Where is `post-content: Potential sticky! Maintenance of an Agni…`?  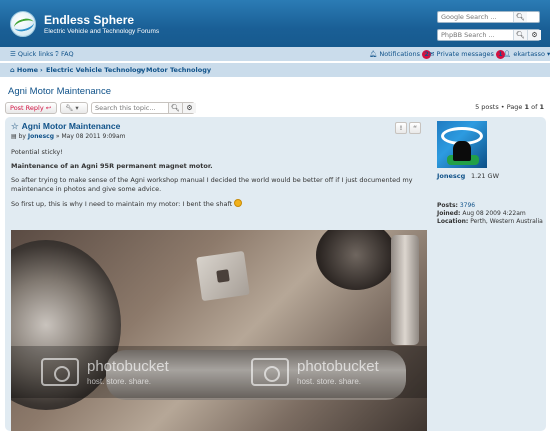 post-content: Potential sticky! Maintenance of an Agni… is located at coordinates (218, 181).